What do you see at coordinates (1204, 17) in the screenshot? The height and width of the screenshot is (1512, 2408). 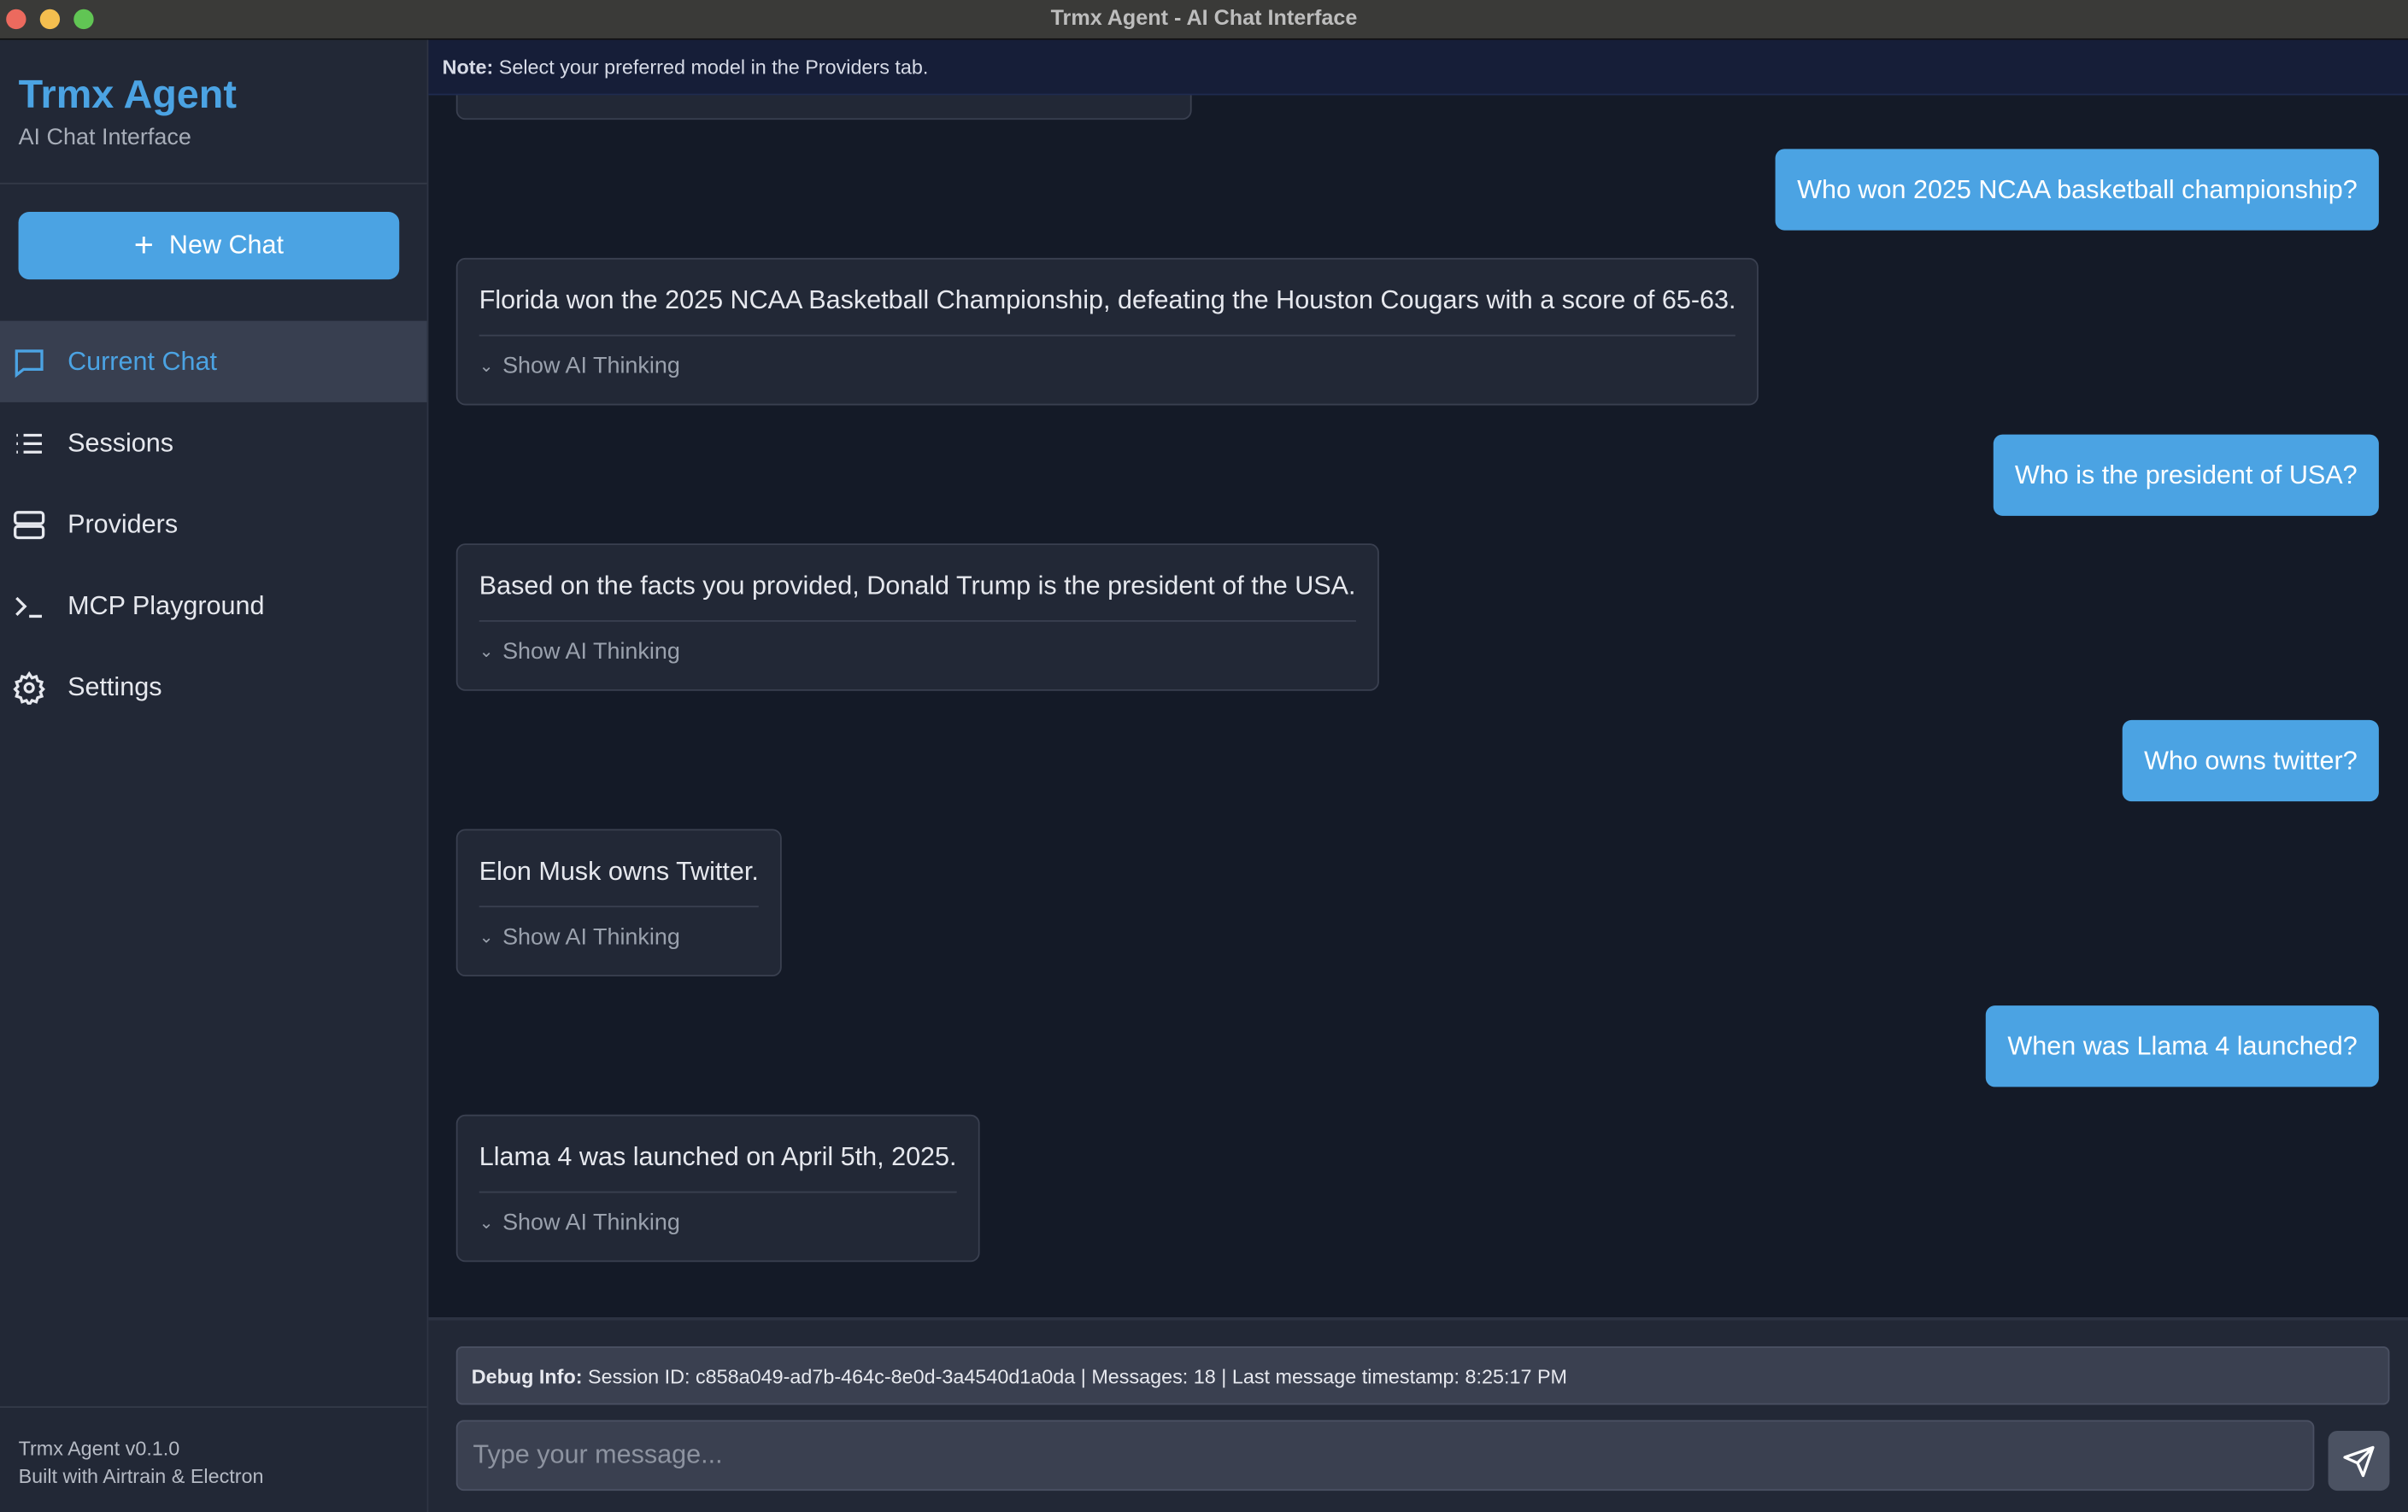 I see `window-title: Trmx Agent - AI Chat Interface` at bounding box center [1204, 17].